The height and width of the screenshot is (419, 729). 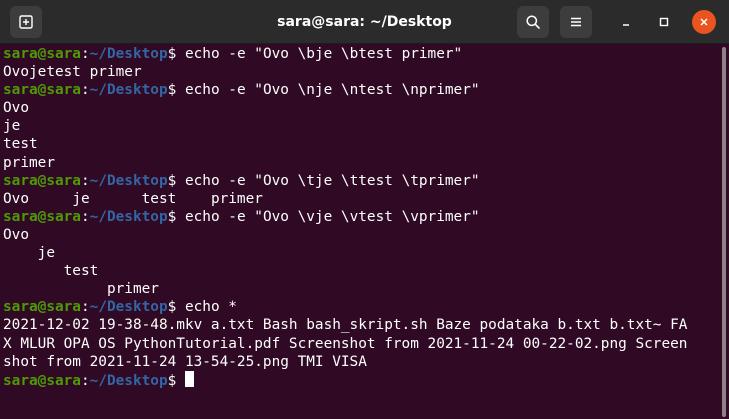 What do you see at coordinates (332, 216) in the screenshot?
I see `command-text: echo -e "Ovo \vje \vtest \vprimer"` at bounding box center [332, 216].